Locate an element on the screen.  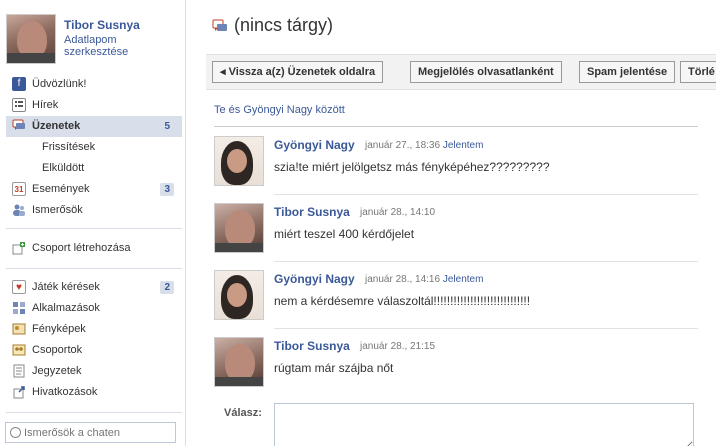
nav-item-events: 31 Események 3 is located at coordinates (94, 189).